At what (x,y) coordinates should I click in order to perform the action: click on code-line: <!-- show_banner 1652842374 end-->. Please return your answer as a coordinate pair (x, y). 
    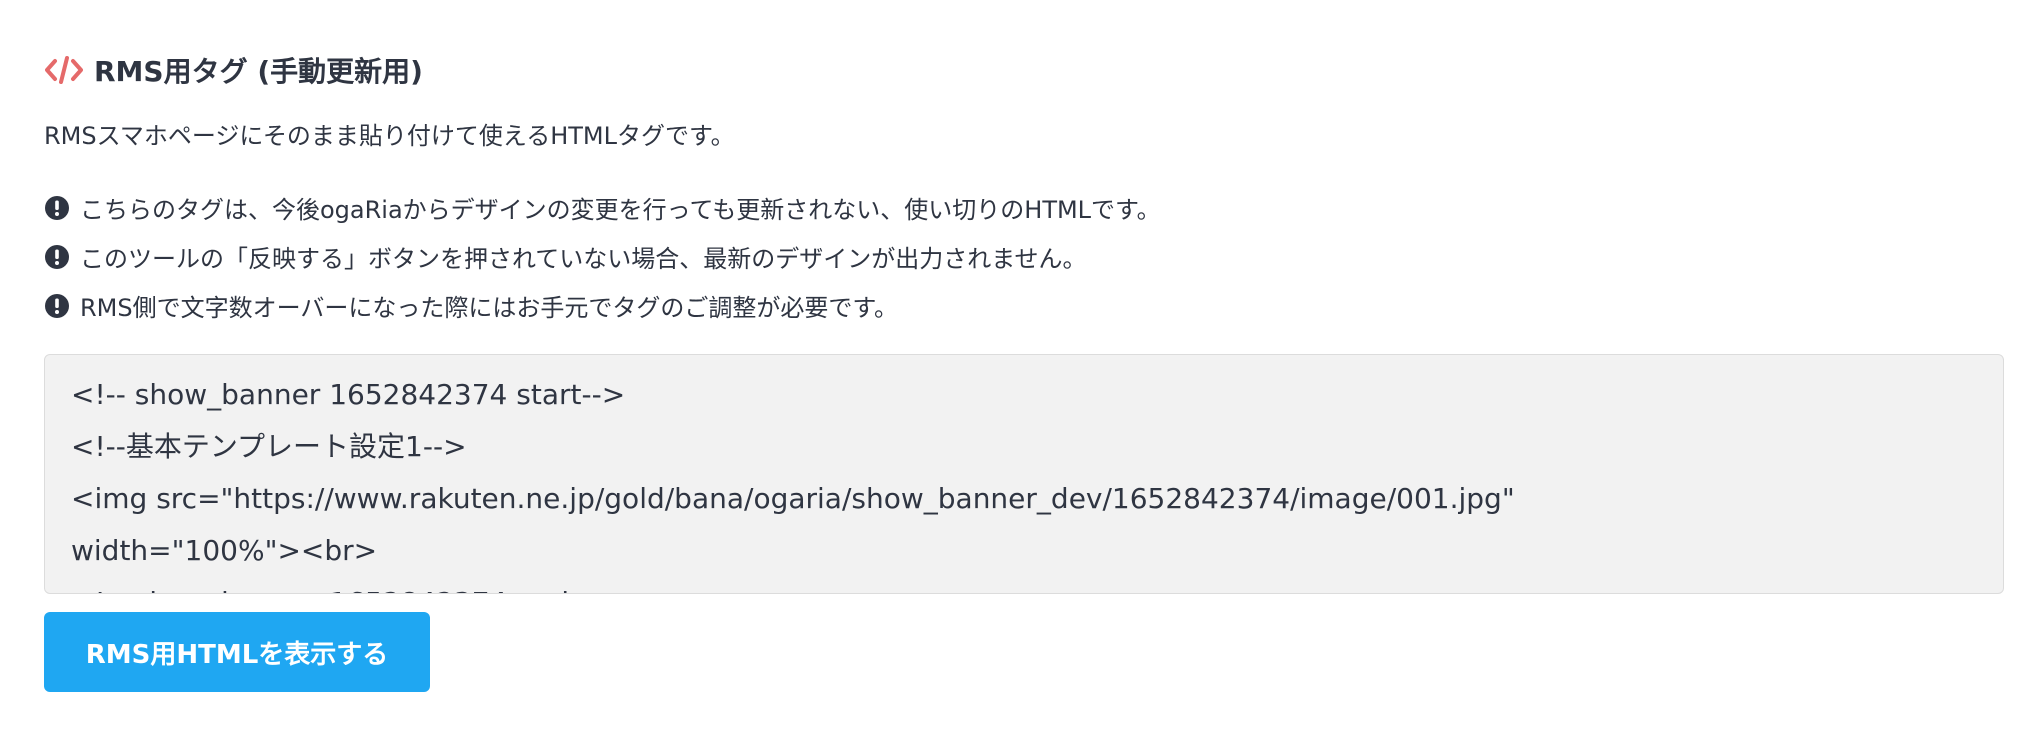
    Looking at the image, I should click on (1024, 585).